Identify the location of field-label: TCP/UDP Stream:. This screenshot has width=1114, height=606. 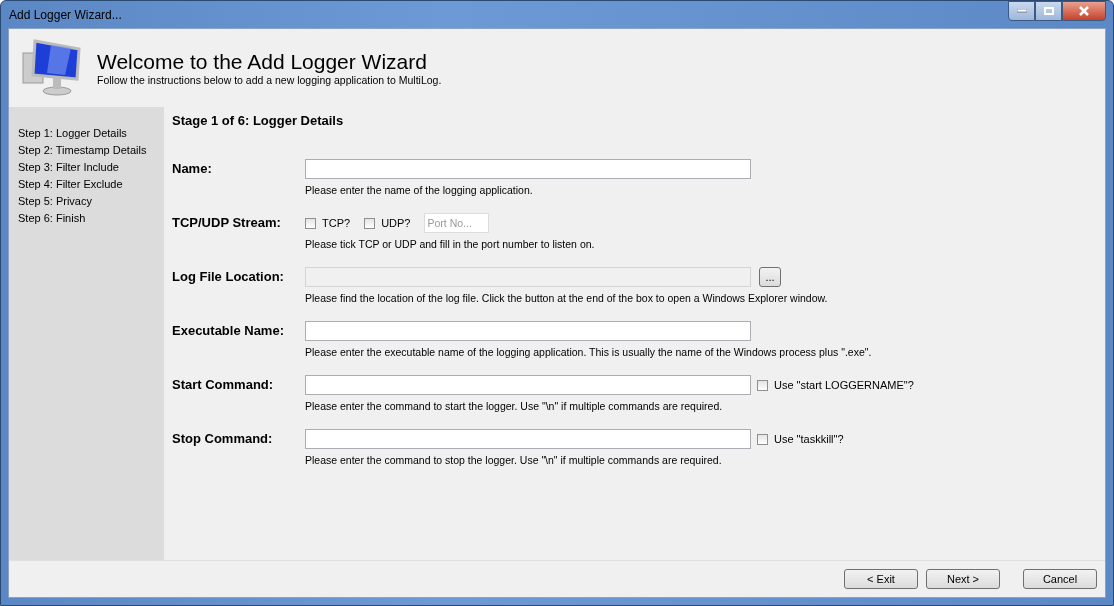
(227, 223).